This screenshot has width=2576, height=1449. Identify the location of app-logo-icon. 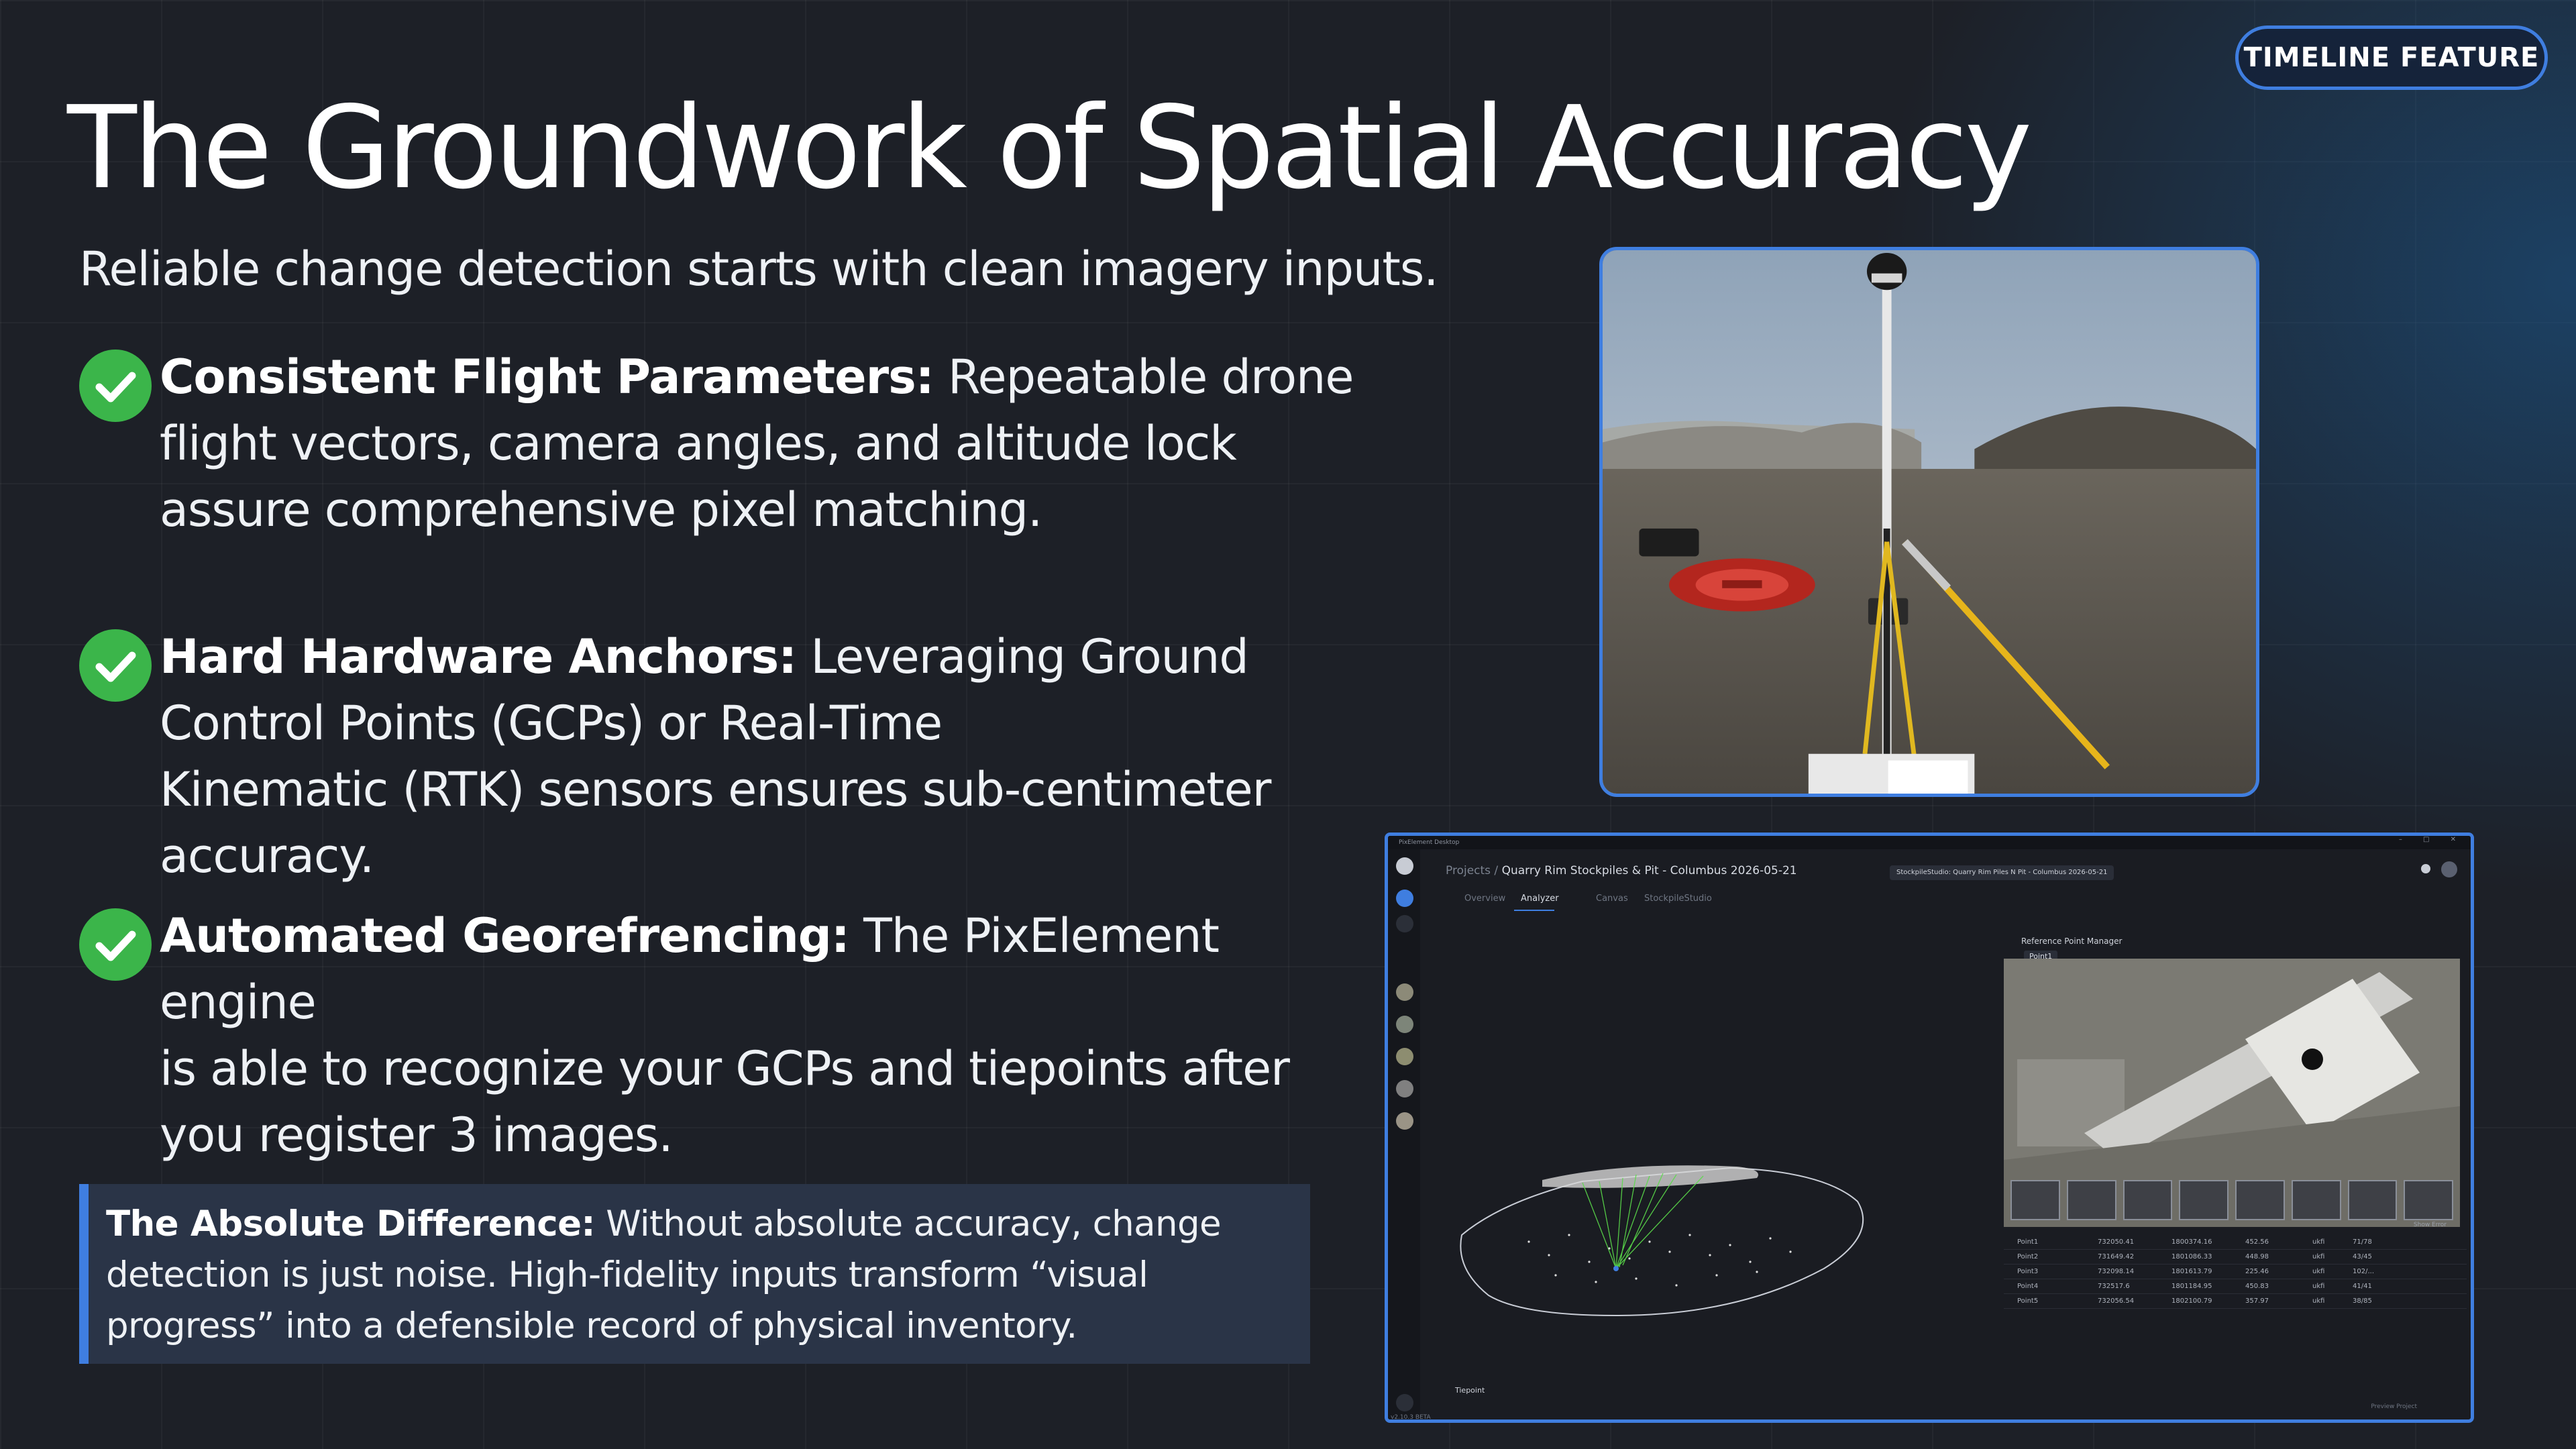
(1404, 866).